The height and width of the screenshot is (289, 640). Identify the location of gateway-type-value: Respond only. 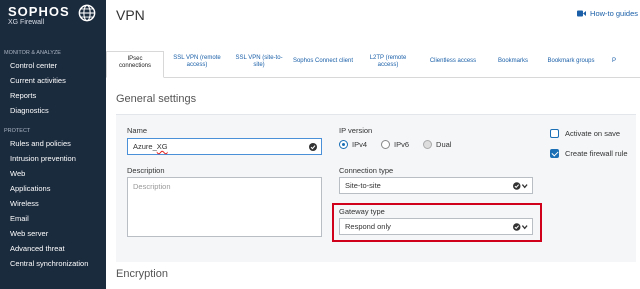
(368, 226).